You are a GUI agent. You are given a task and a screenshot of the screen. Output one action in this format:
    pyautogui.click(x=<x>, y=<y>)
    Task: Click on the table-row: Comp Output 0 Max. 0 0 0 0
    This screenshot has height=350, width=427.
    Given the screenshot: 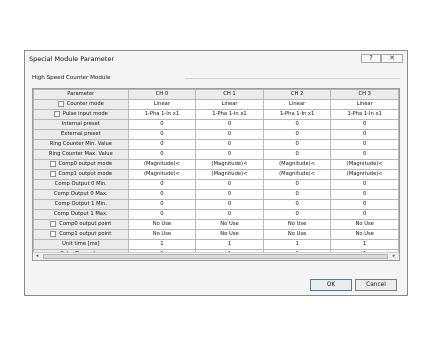 What is the action you would take?
    pyautogui.click(x=216, y=194)
    